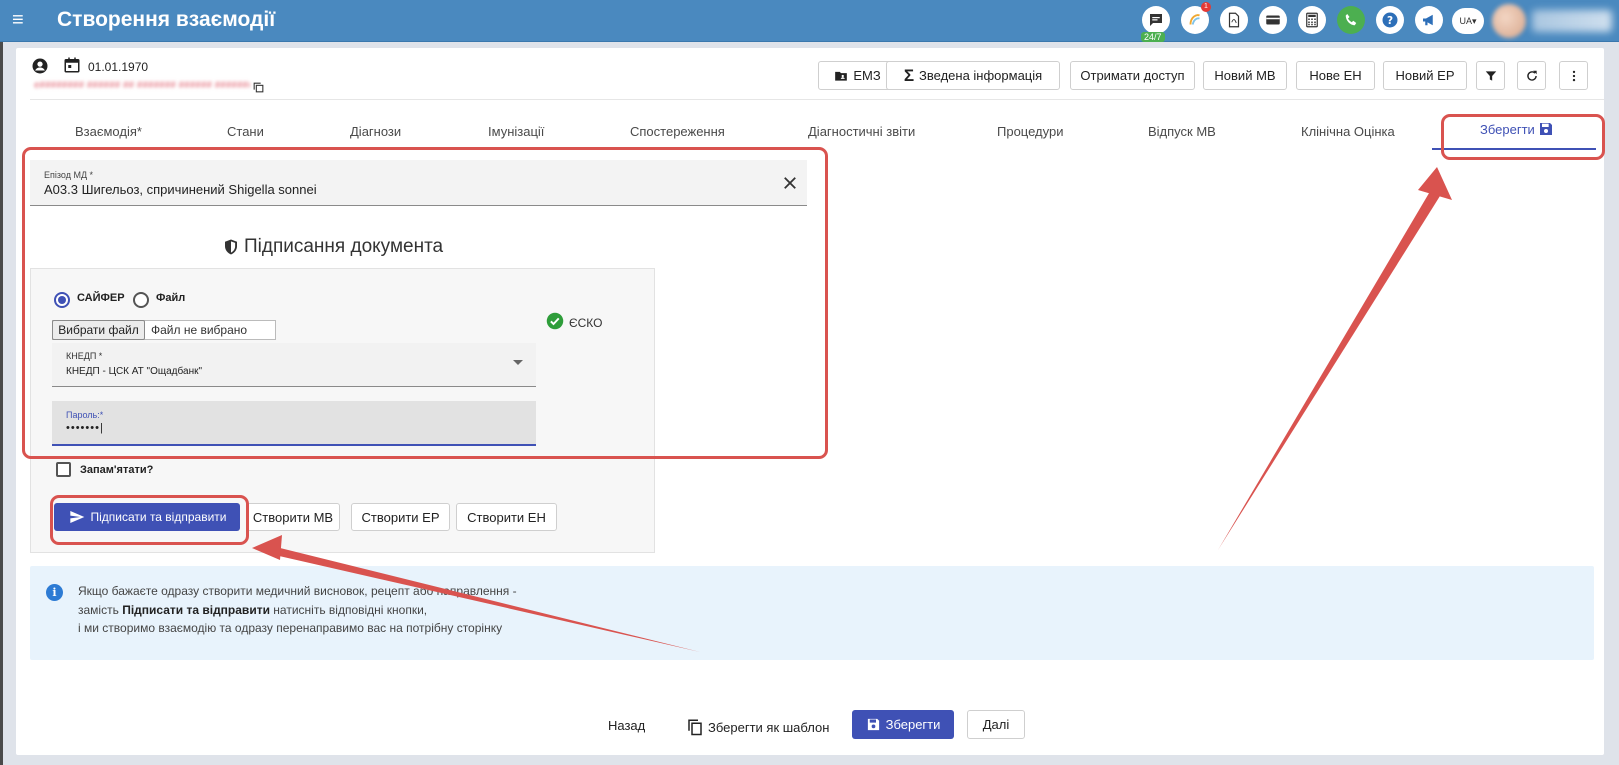 The image size is (1619, 765). Describe the element at coordinates (973, 75) in the screenshot. I see `summary-button: Σ Зведена інформація` at that location.